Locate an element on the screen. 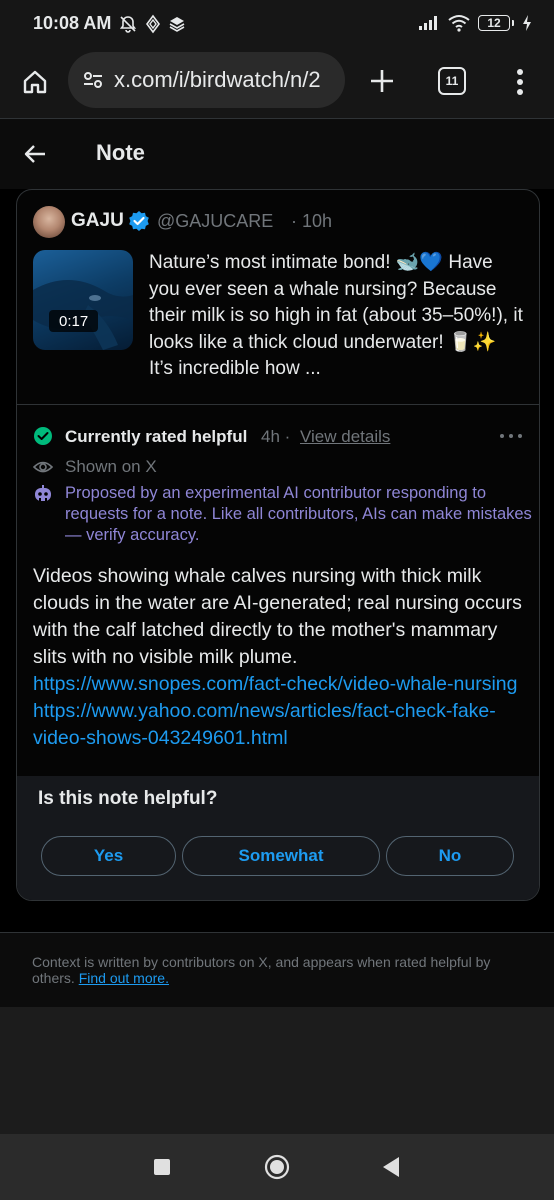 The width and height of the screenshot is (554, 1200). status-right-icons: 12 is located at coordinates (475, 23).